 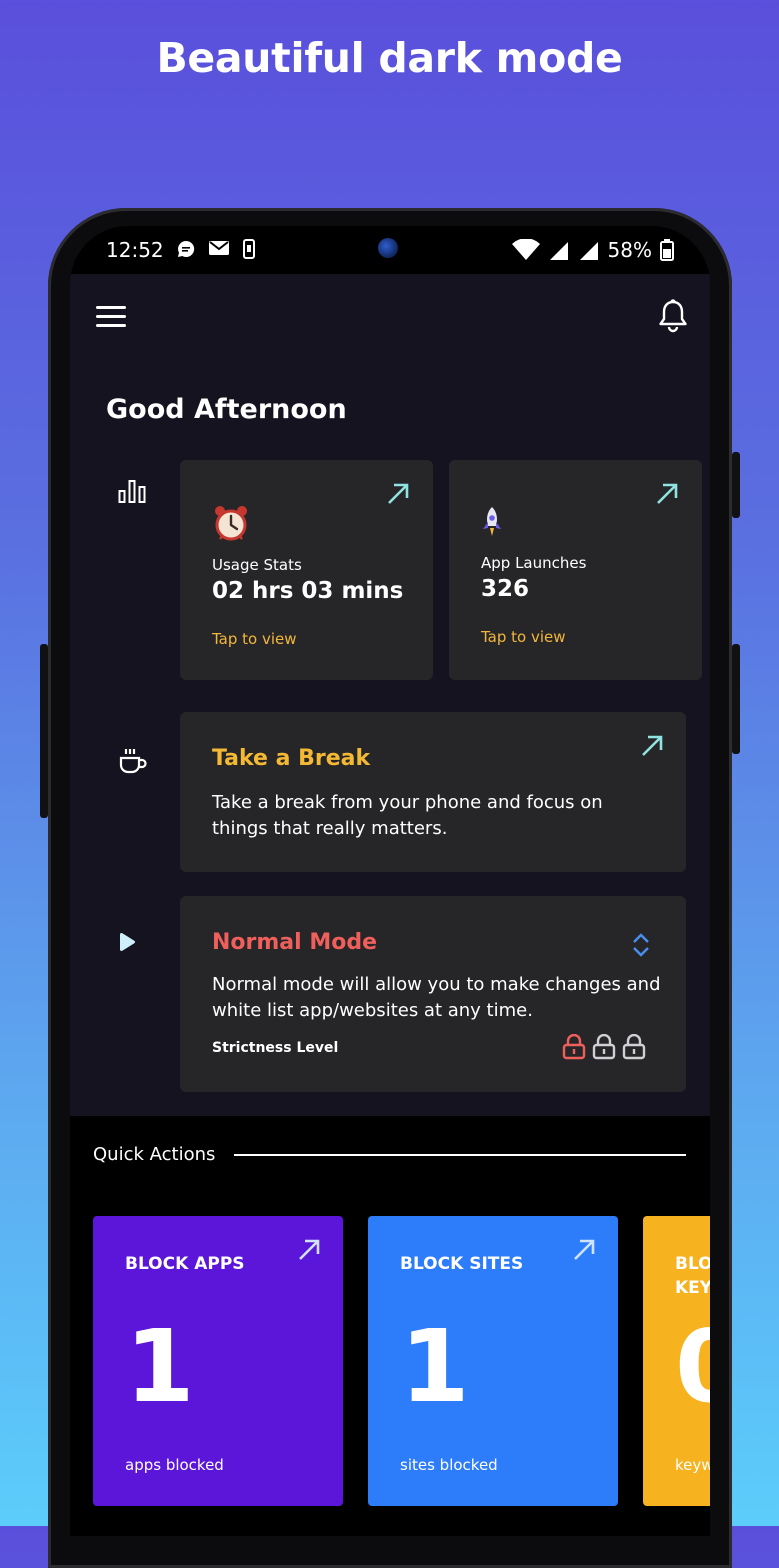 I want to click on block-keywords-tile: BLOCK KEYWORDS 0 keywords blocked, so click(x=676, y=1361).